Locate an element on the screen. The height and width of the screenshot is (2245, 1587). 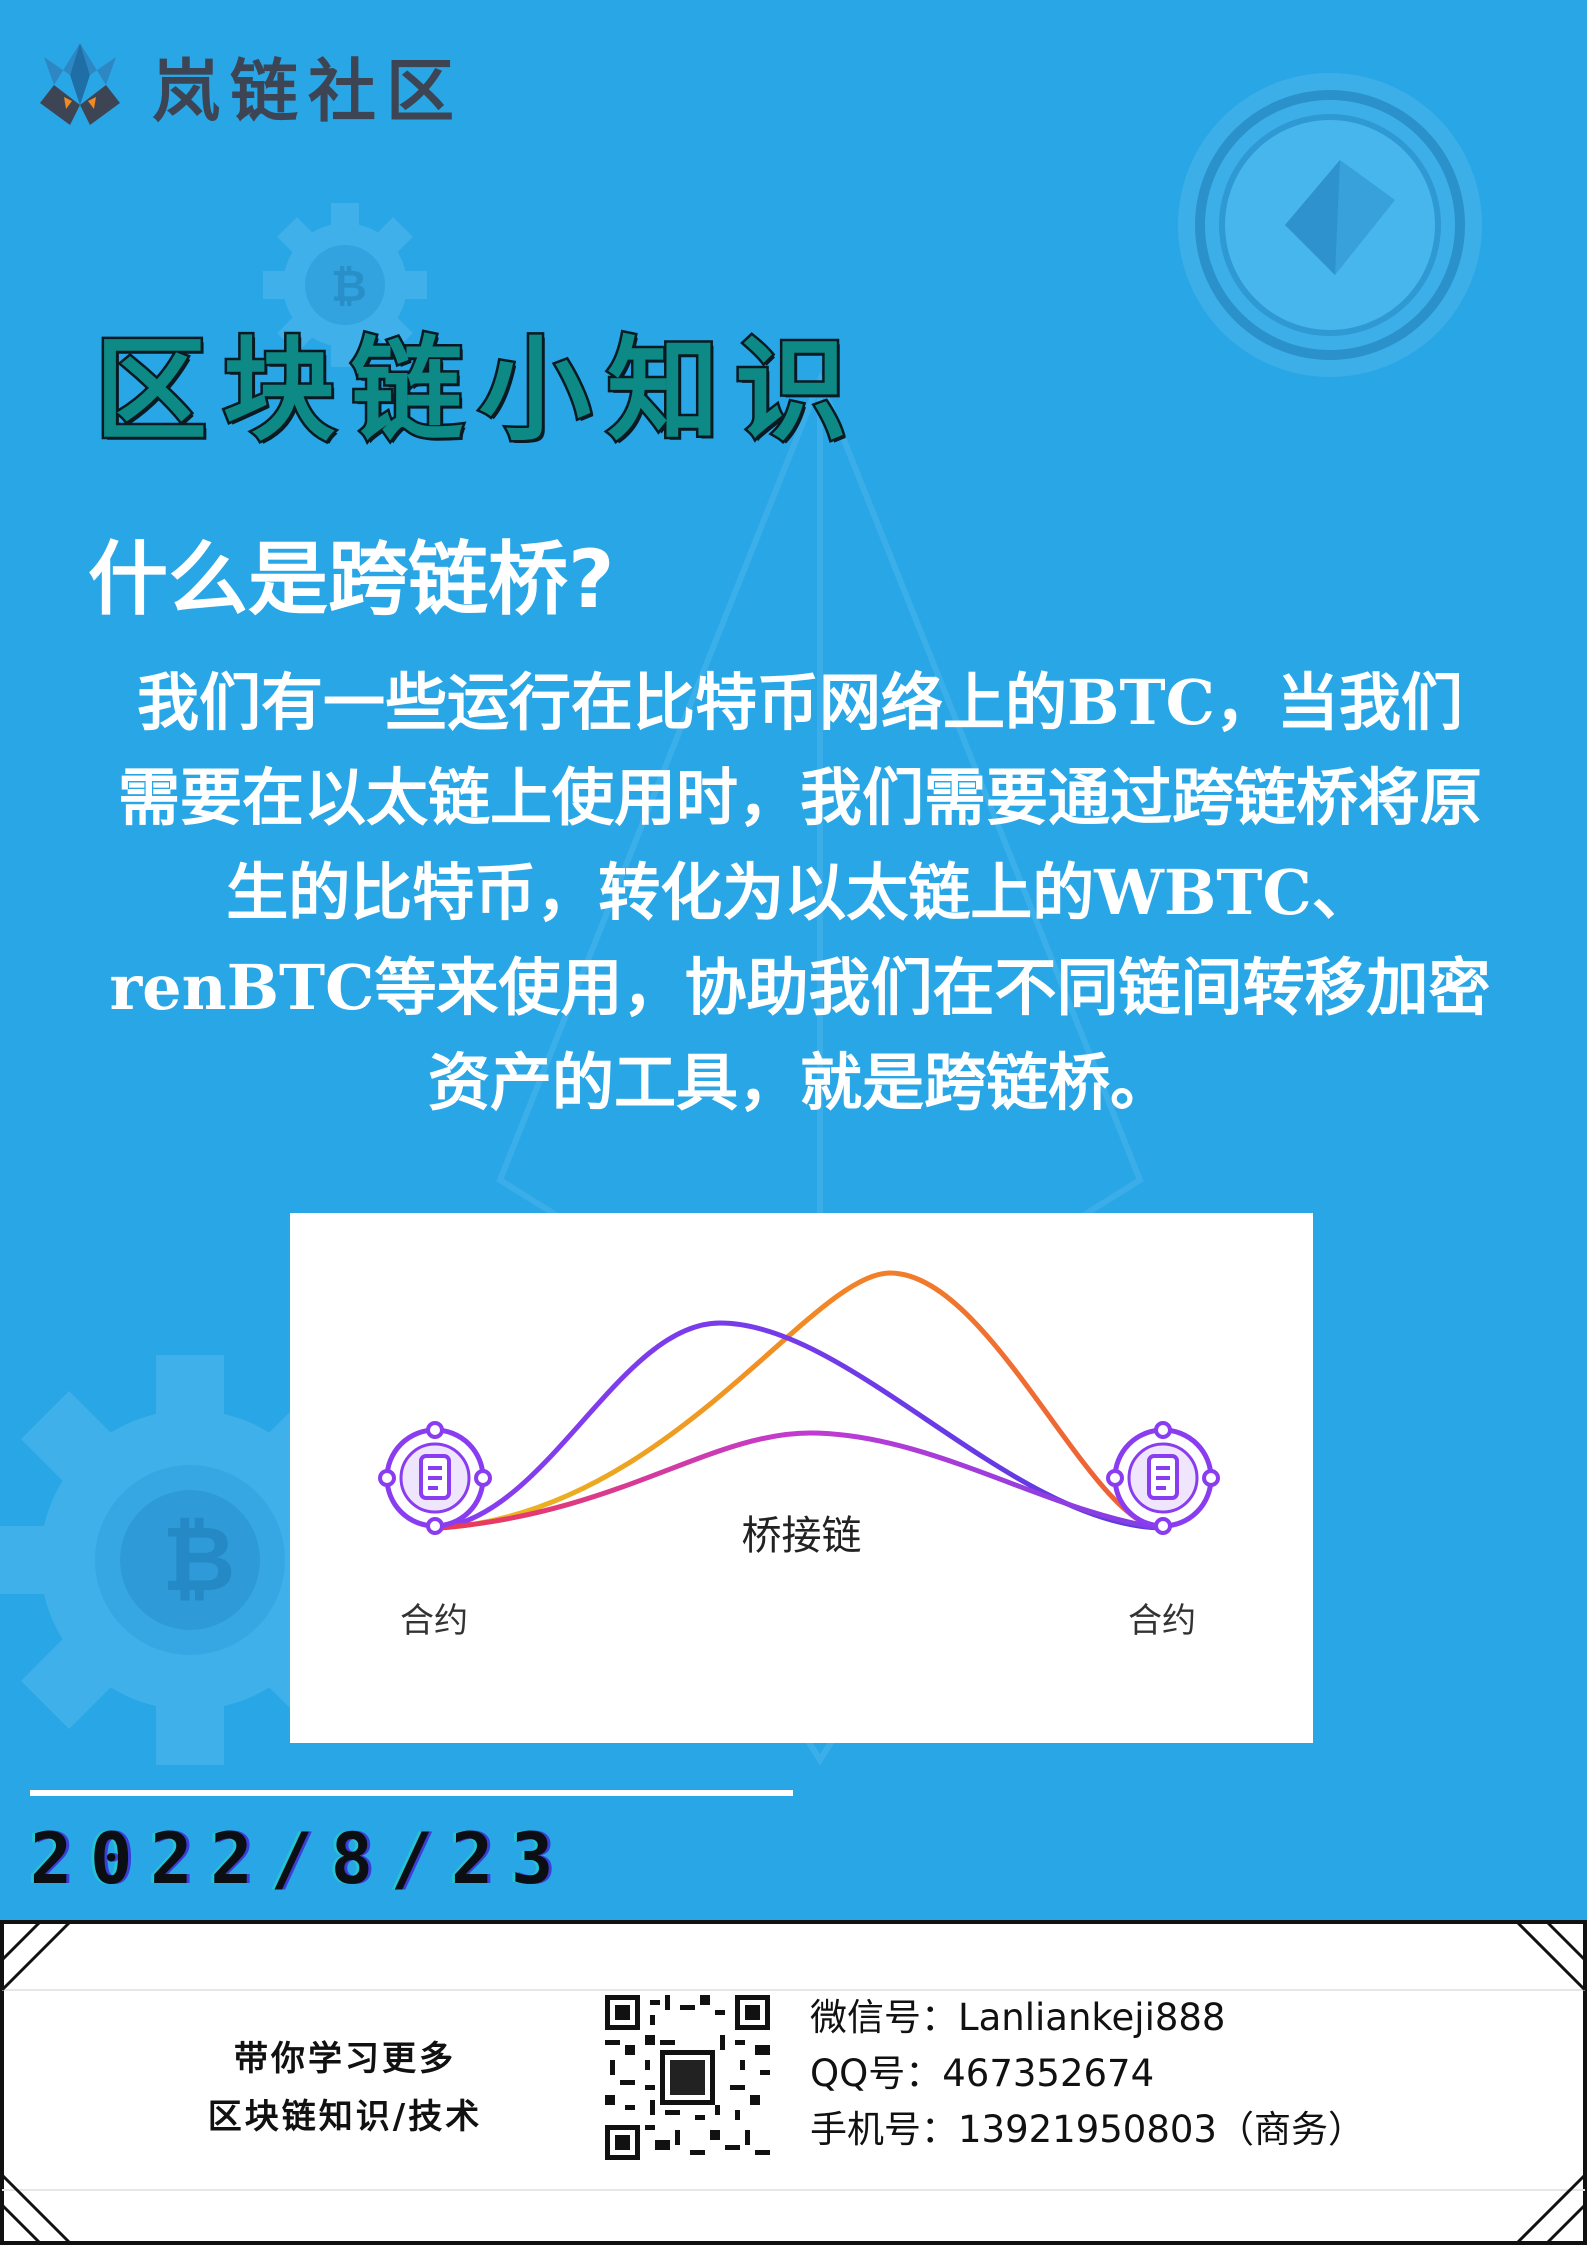
contact-phone: 手机号： 13921950803（商务） is located at coordinates (1087, 2130).